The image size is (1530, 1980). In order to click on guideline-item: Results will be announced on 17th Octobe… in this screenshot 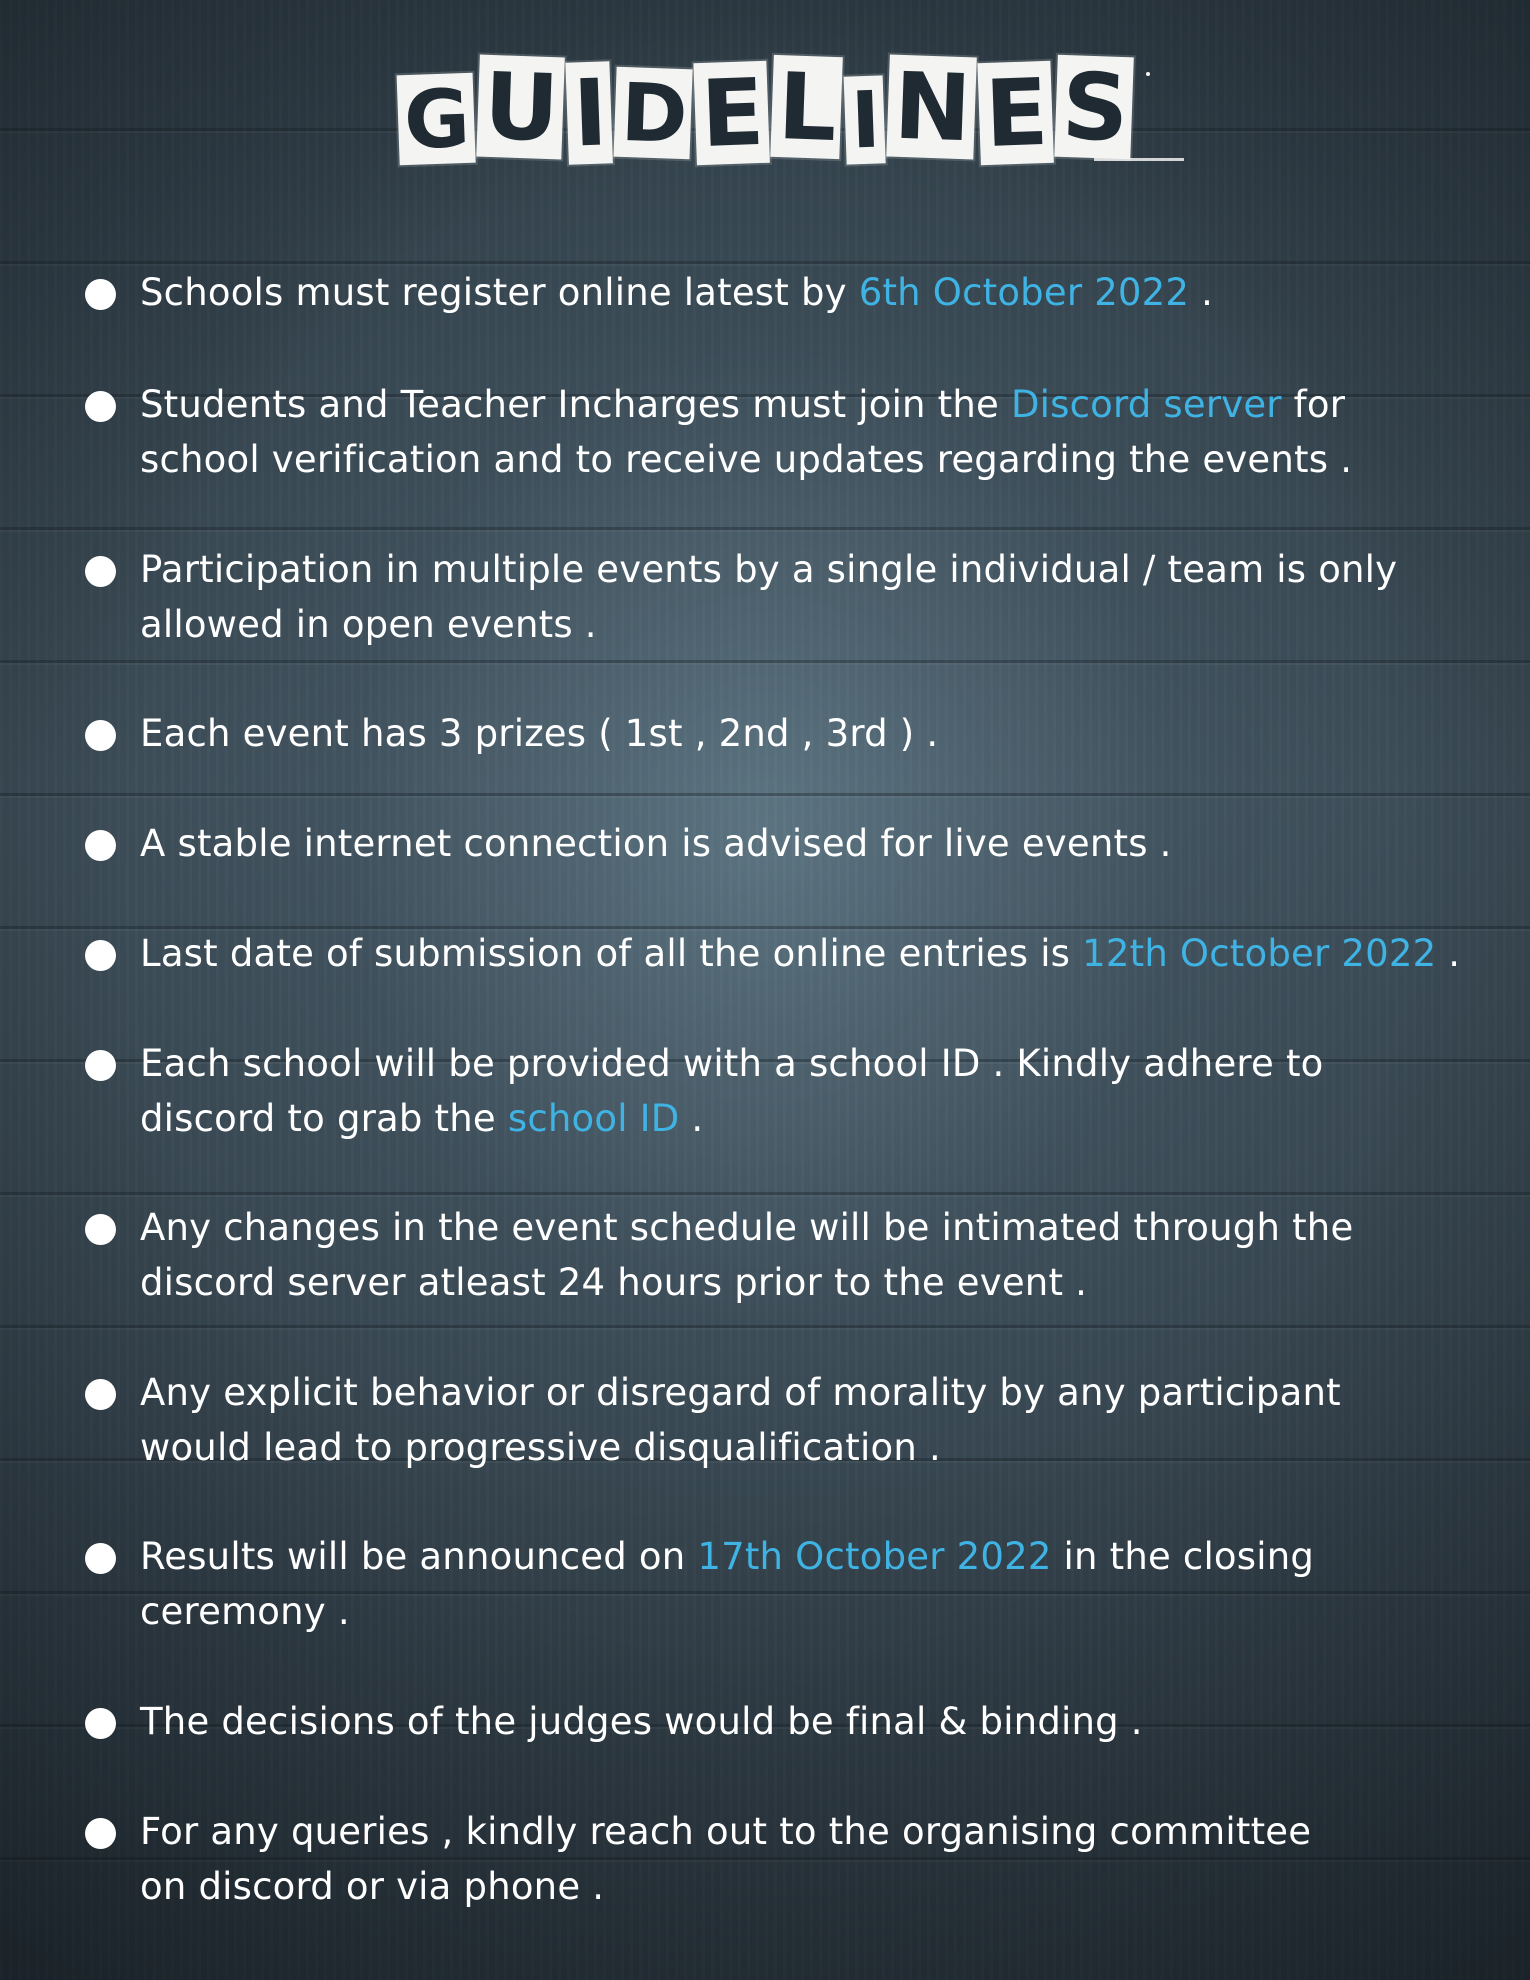, I will do `click(699, 1584)`.